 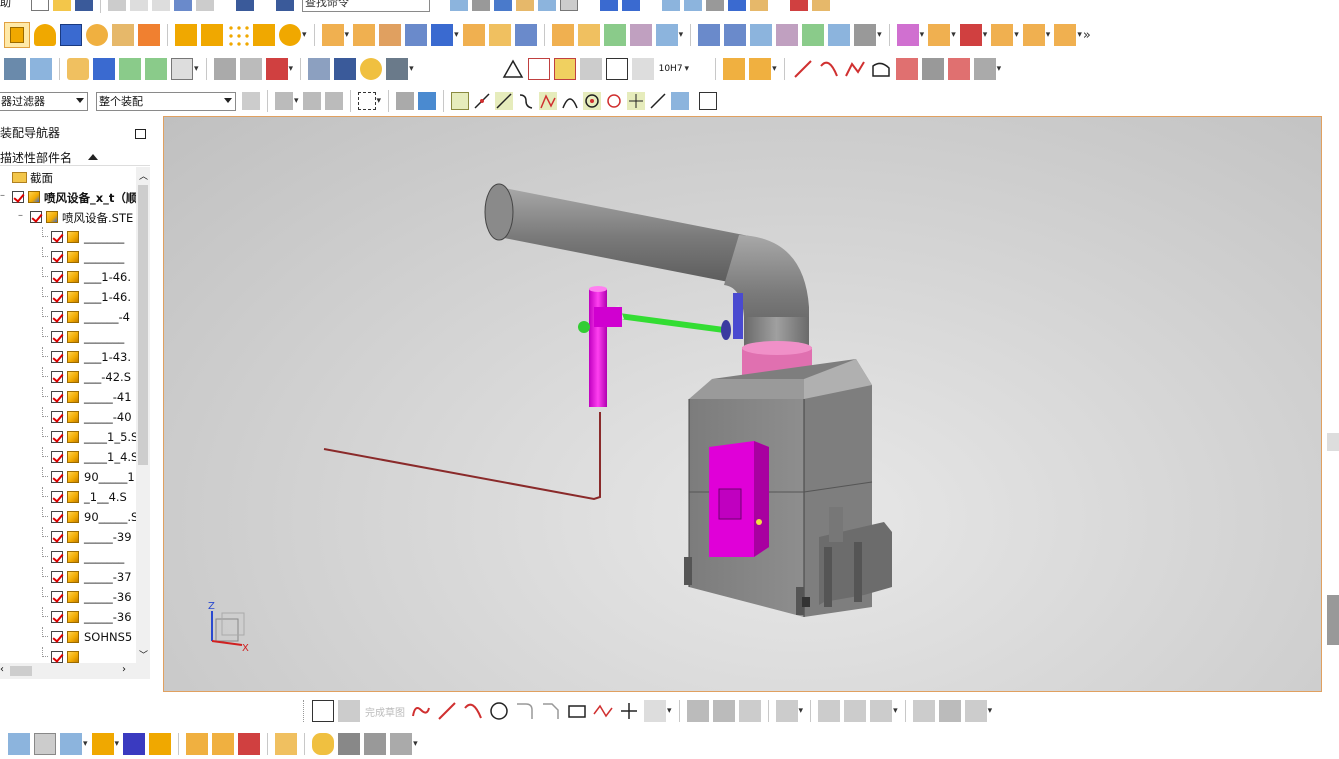 What do you see at coordinates (855, 69) in the screenshot?
I see `spline-icon` at bounding box center [855, 69].